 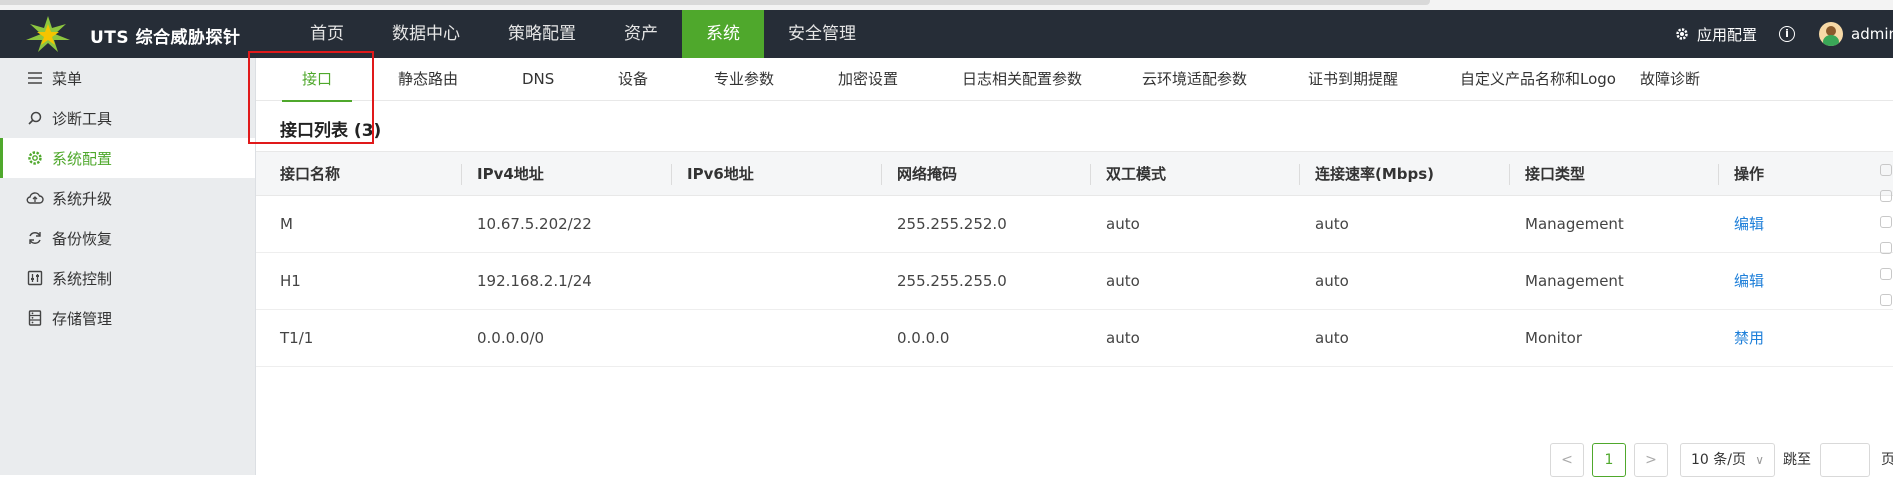 I want to click on interface-name-cell: H1, so click(x=290, y=281).